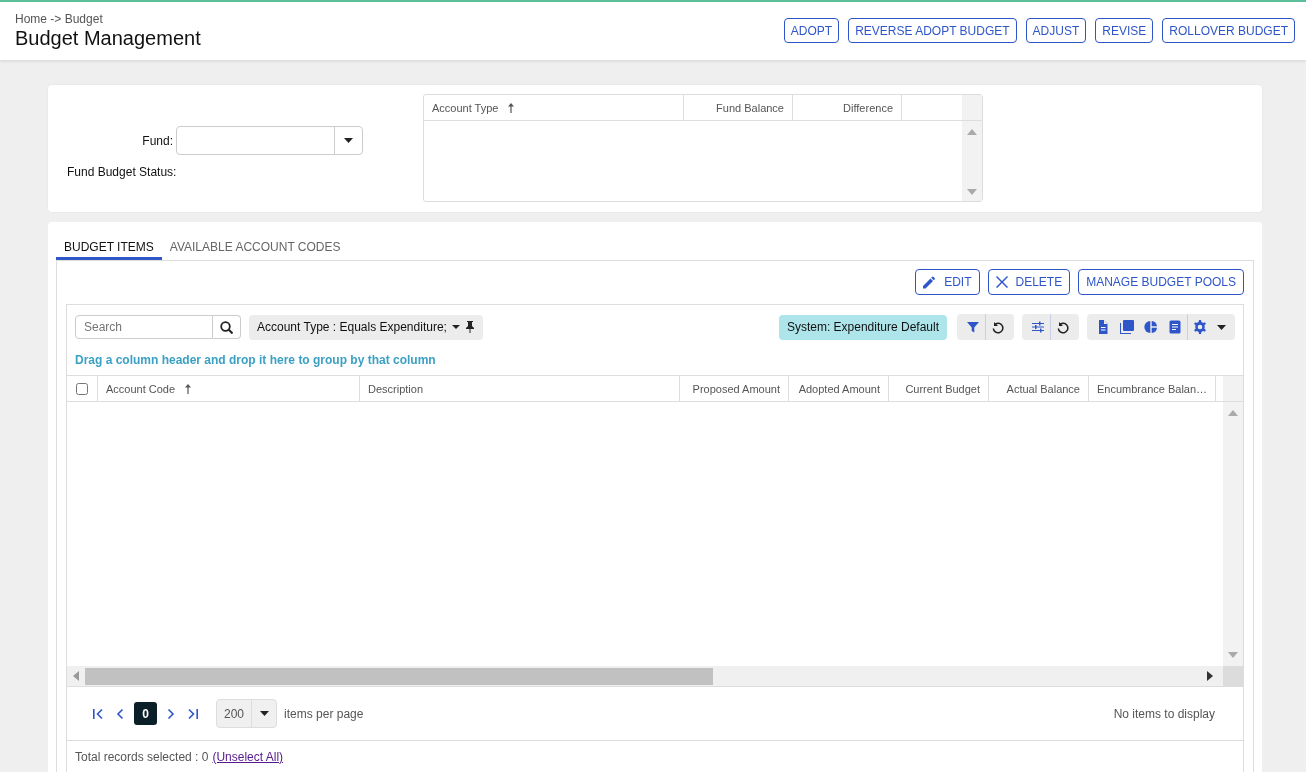  What do you see at coordinates (847, 107) in the screenshot?
I see `column-header: Difference` at bounding box center [847, 107].